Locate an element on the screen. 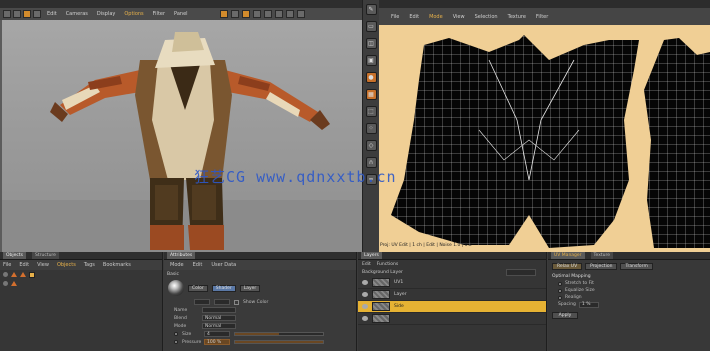 The height and width of the screenshot is (351, 710). layer-set-dropdown is located at coordinates (521, 272).